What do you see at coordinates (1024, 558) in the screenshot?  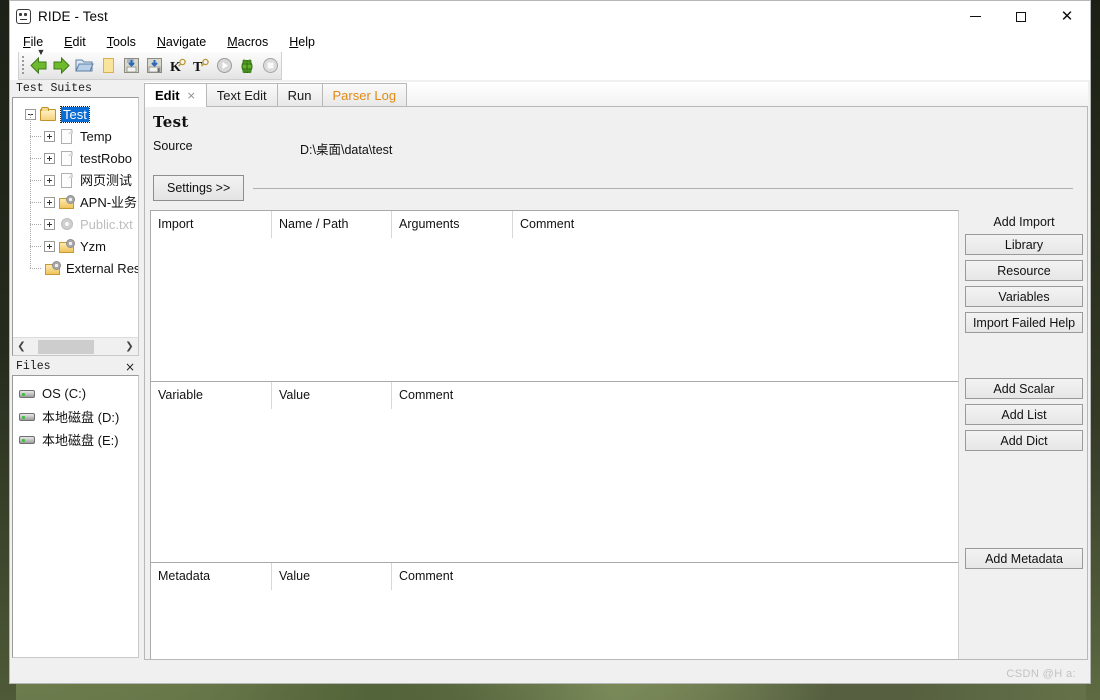 I see `add-metadata-button: Add Metadata` at bounding box center [1024, 558].